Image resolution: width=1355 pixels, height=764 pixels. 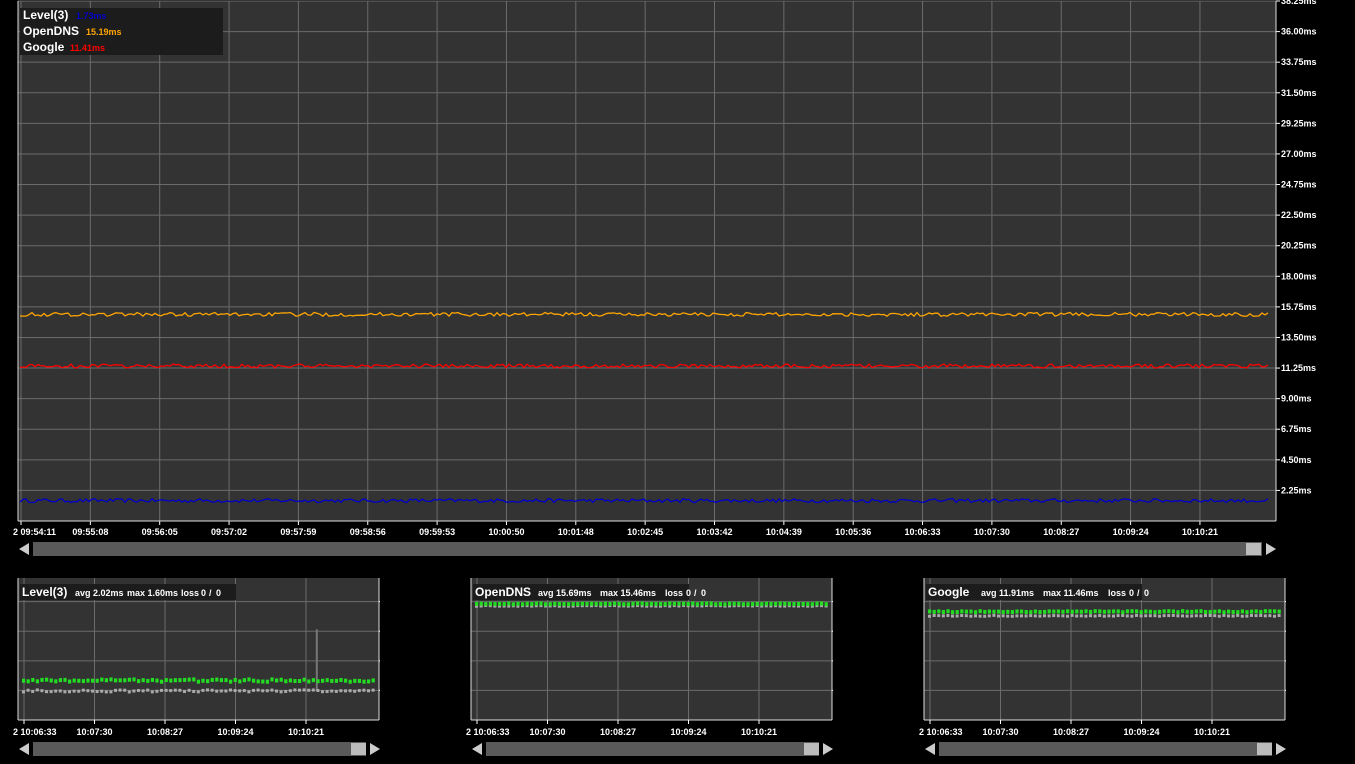 What do you see at coordinates (51, 31) in the screenshot?
I see `legend-name-opendns: OpenDNS` at bounding box center [51, 31].